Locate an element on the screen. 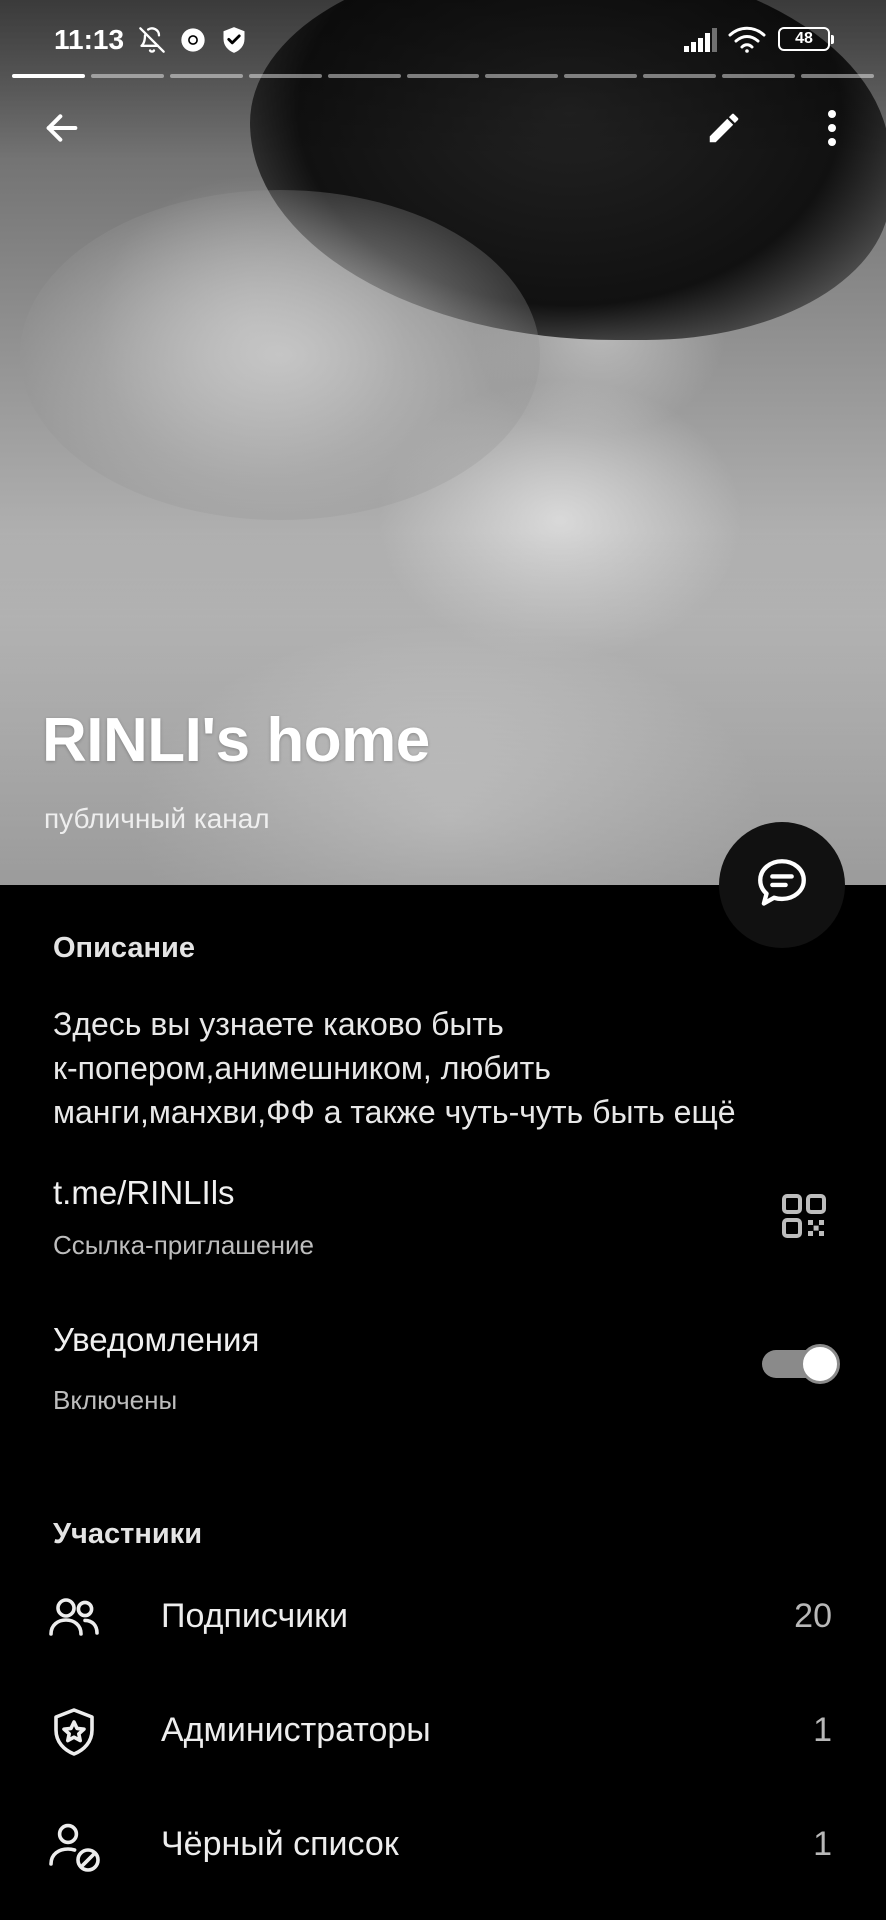  qr-code-button is located at coordinates (804, 1216).